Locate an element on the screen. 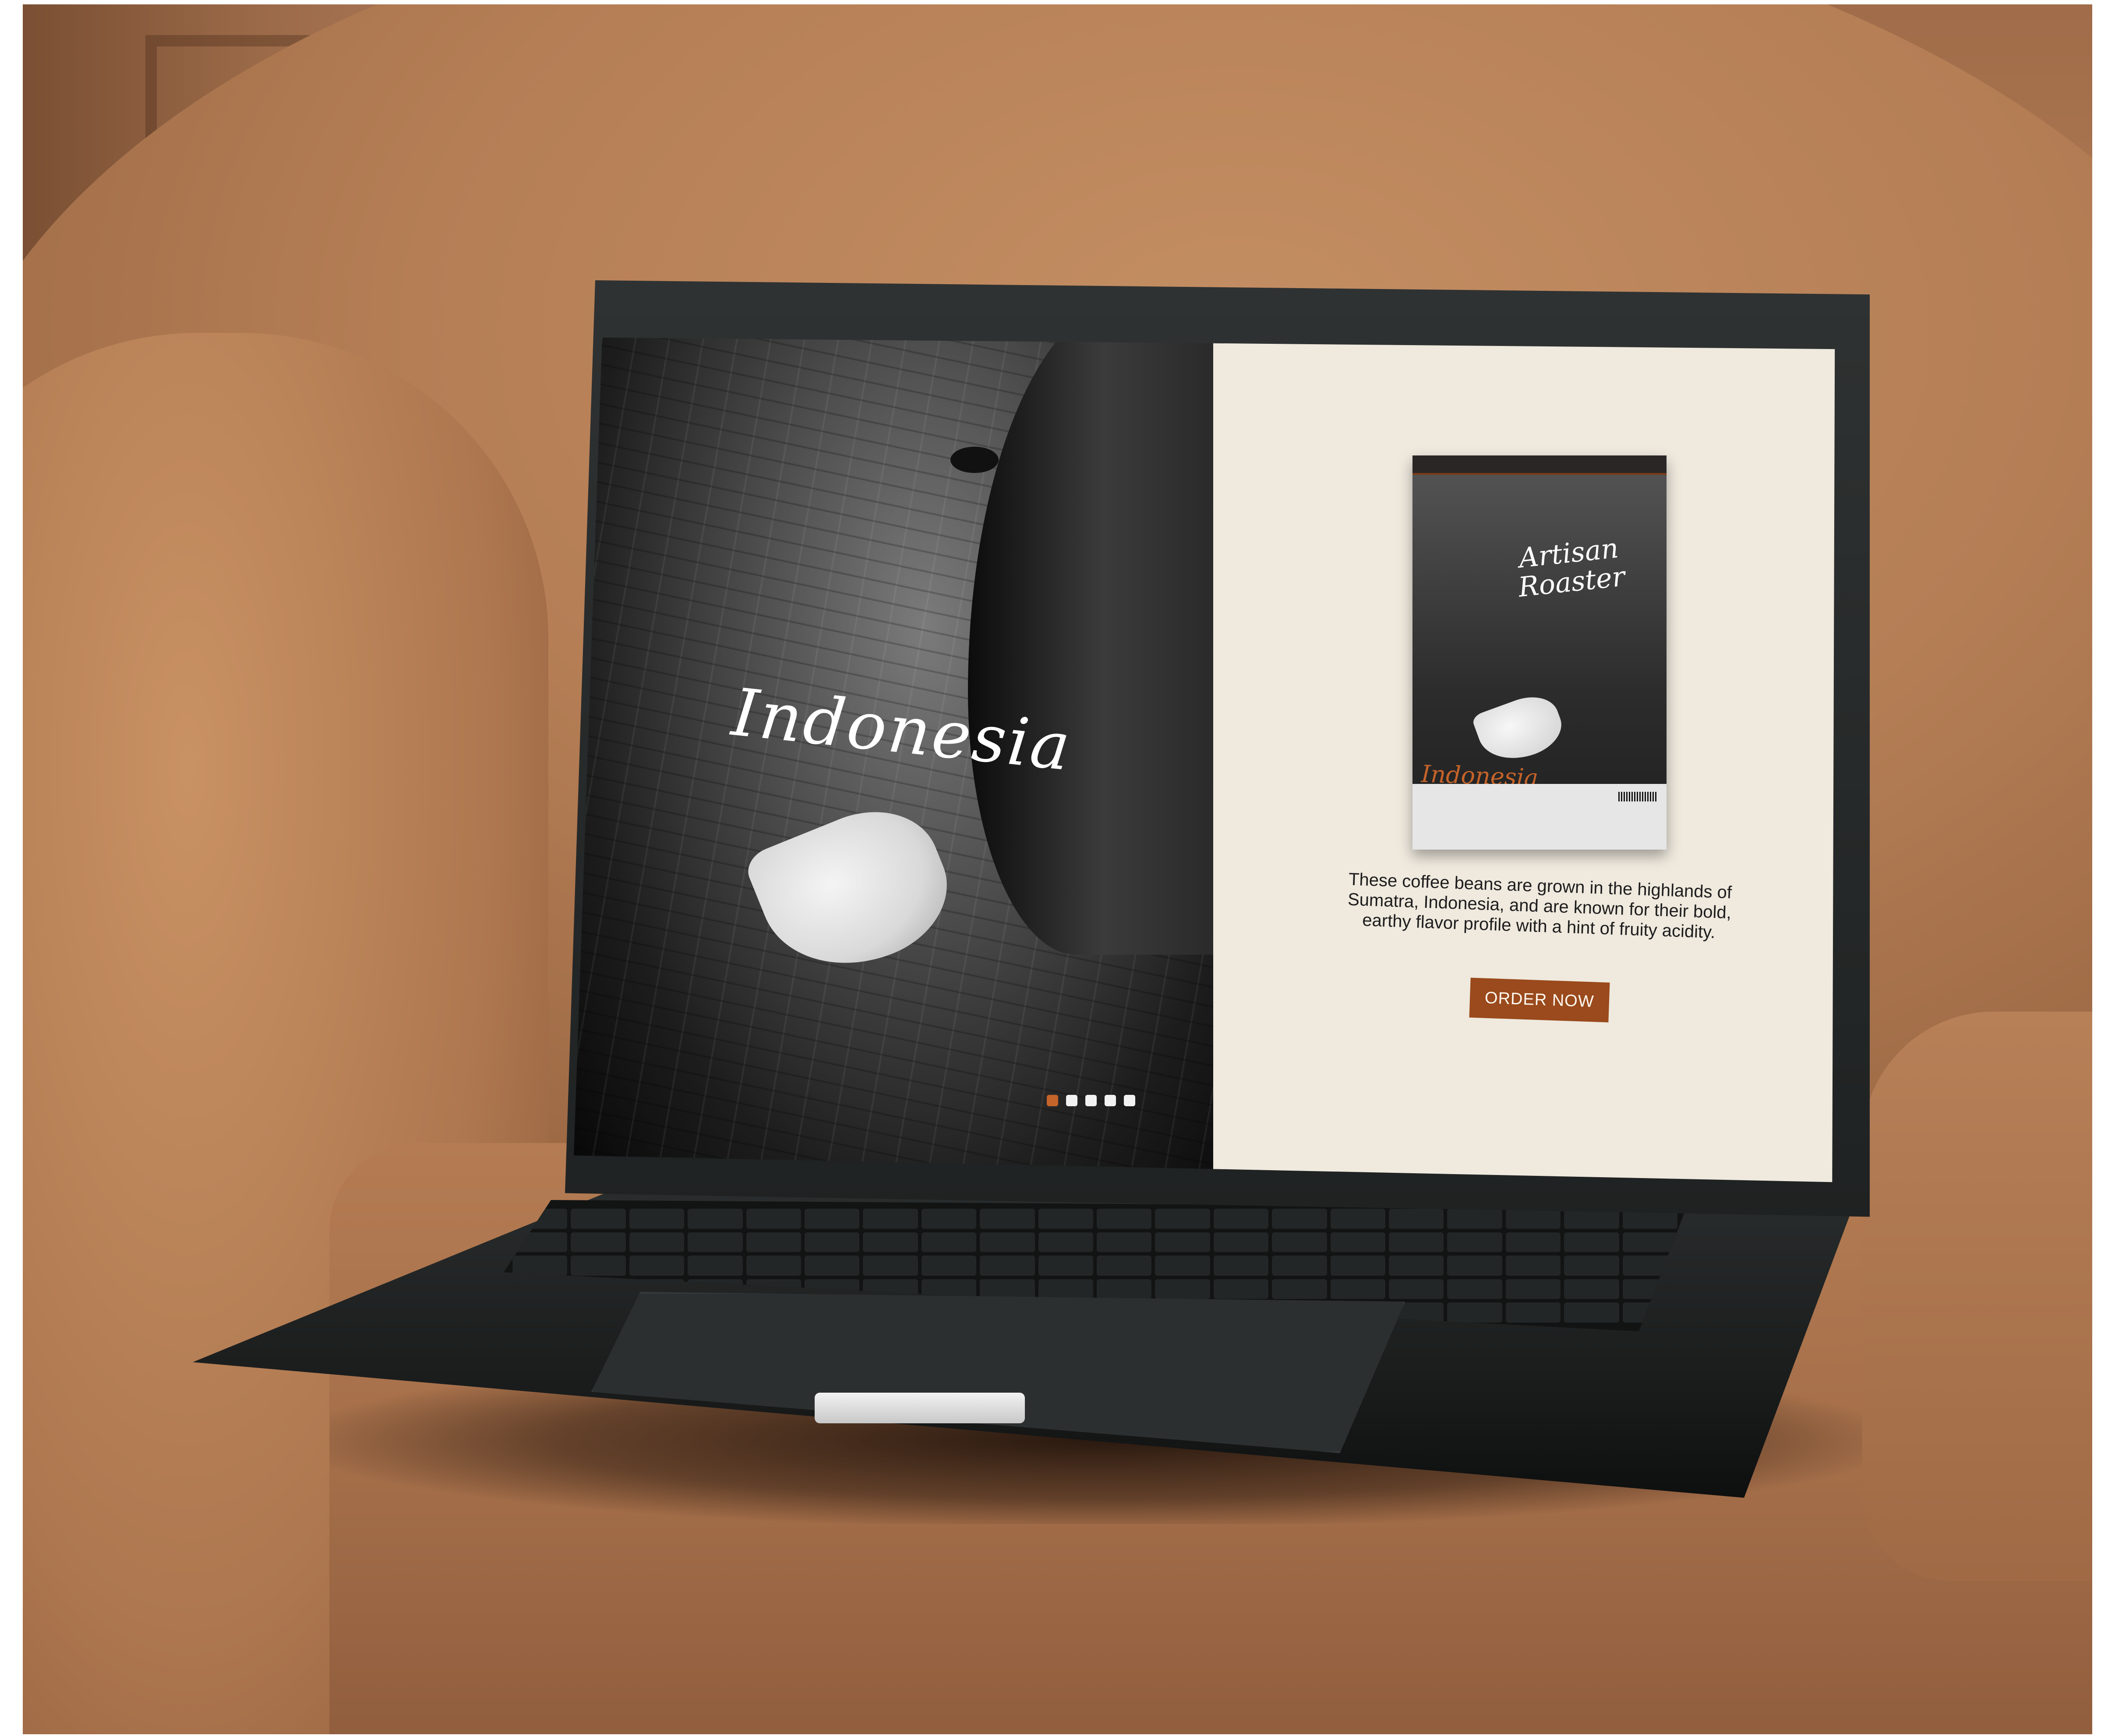 The height and width of the screenshot is (1736, 2108). elephant-eye is located at coordinates (974, 460).